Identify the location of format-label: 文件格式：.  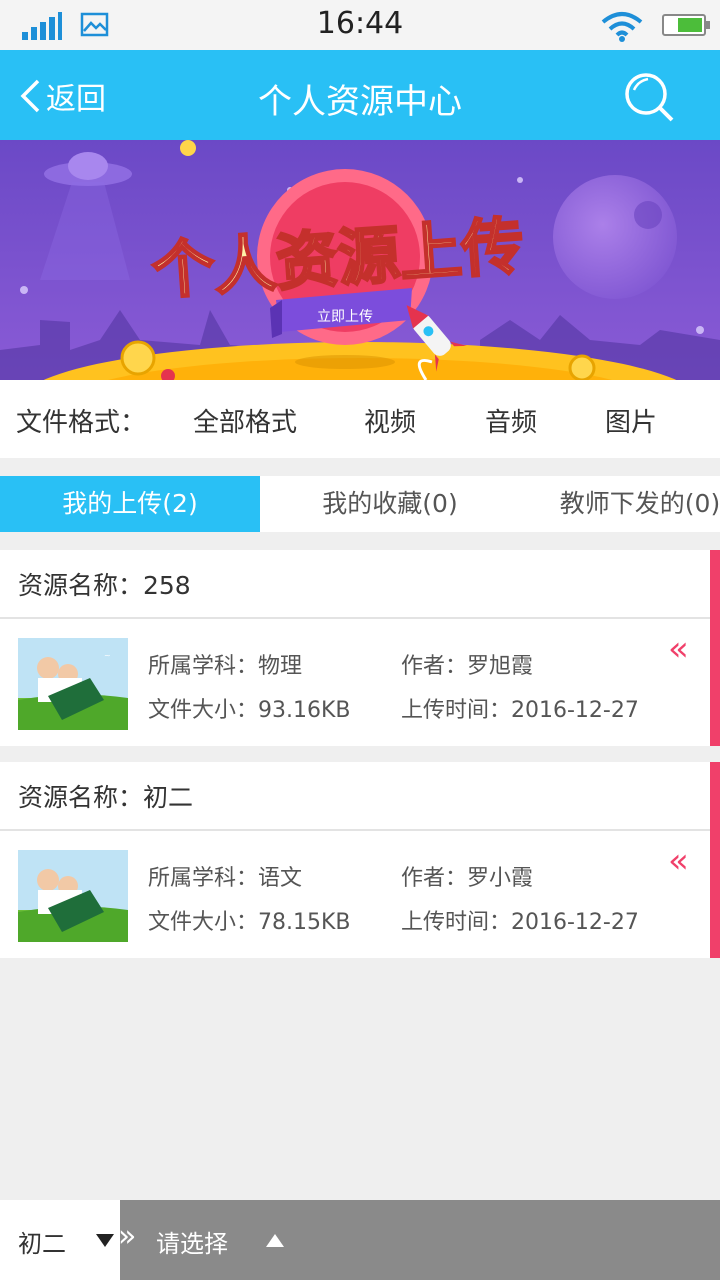
(81, 423).